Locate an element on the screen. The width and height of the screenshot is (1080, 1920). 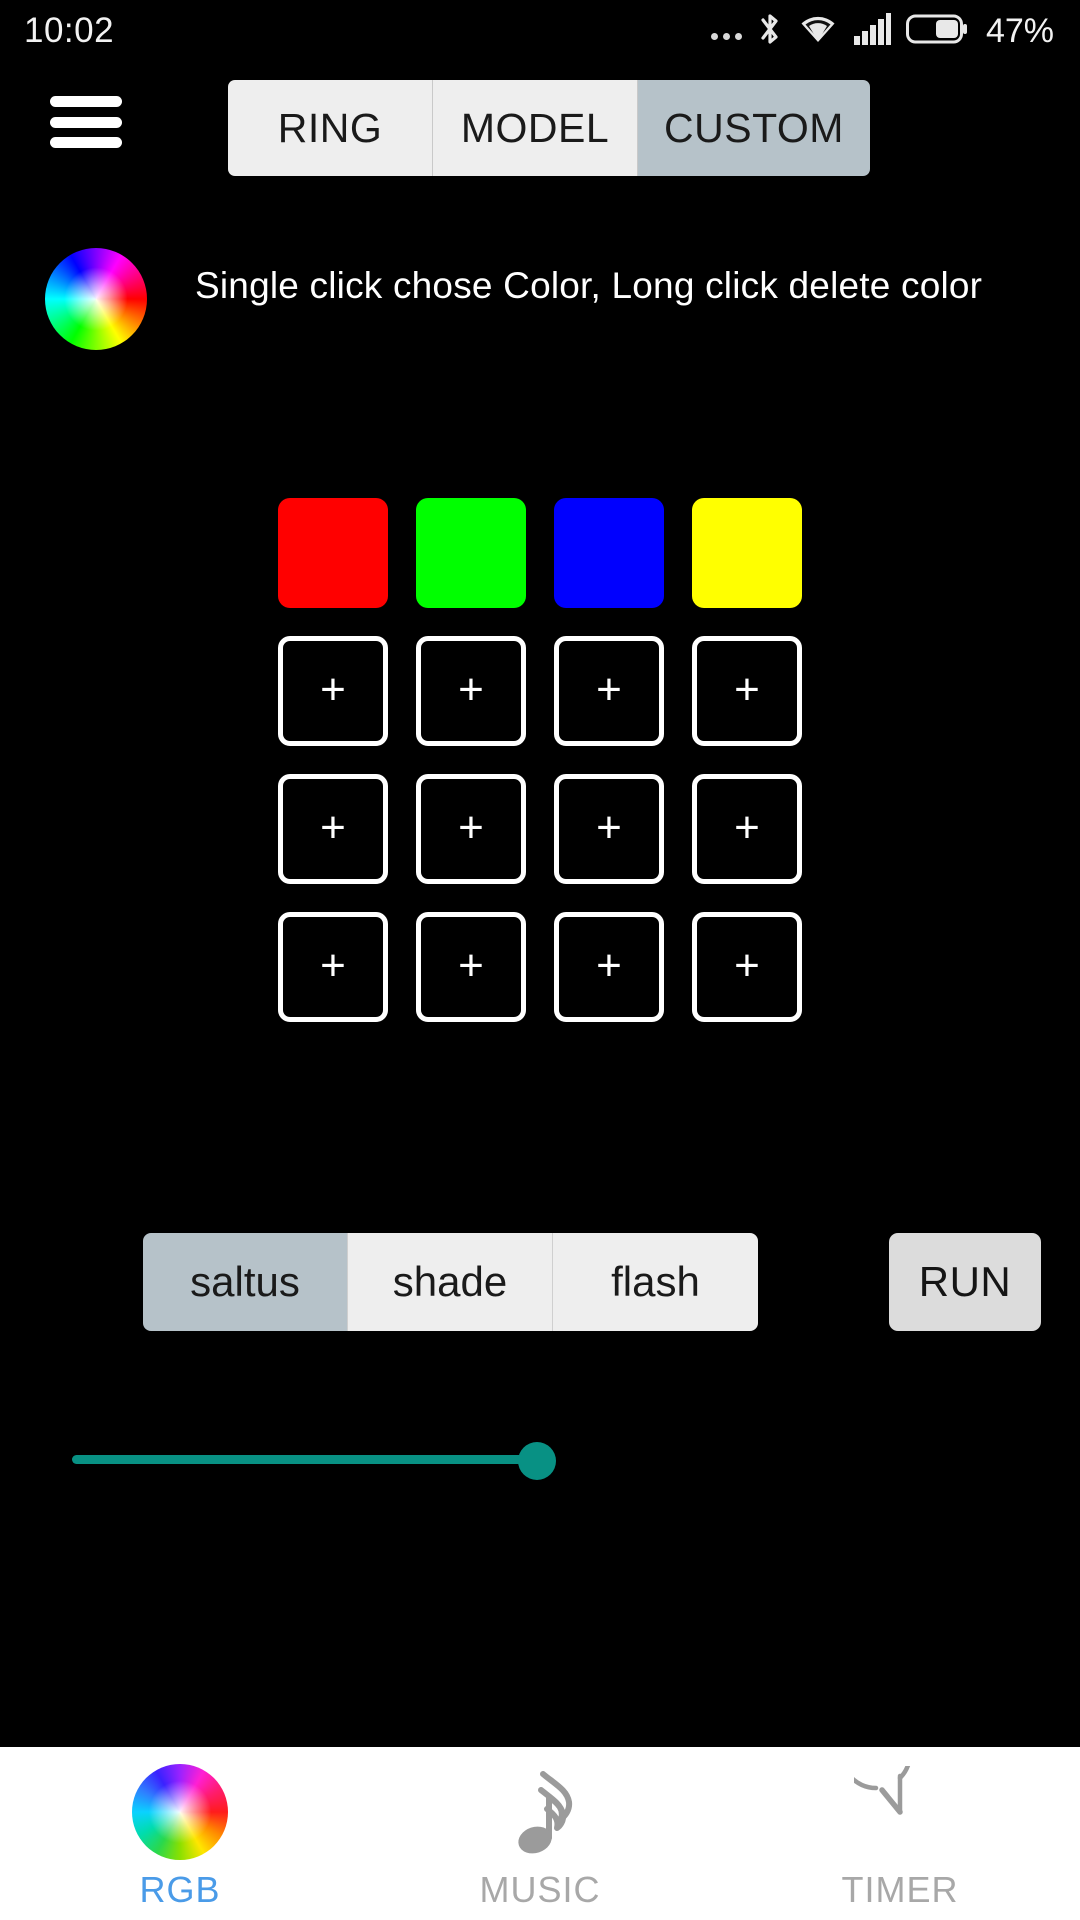
status-bar-clock: 10:02 is located at coordinates (69, 30).